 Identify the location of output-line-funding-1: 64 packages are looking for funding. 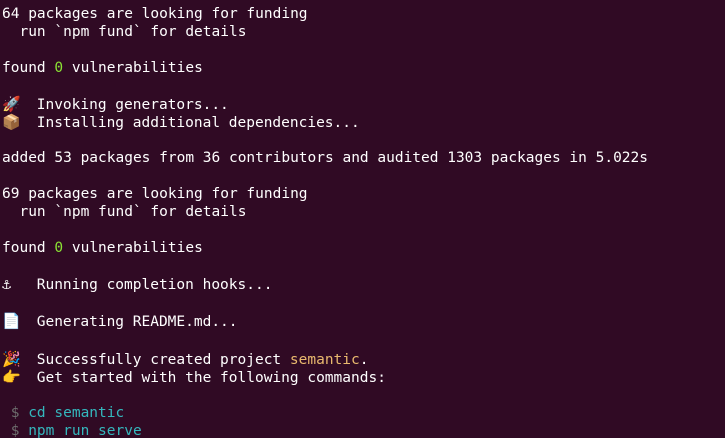
(363, 14).